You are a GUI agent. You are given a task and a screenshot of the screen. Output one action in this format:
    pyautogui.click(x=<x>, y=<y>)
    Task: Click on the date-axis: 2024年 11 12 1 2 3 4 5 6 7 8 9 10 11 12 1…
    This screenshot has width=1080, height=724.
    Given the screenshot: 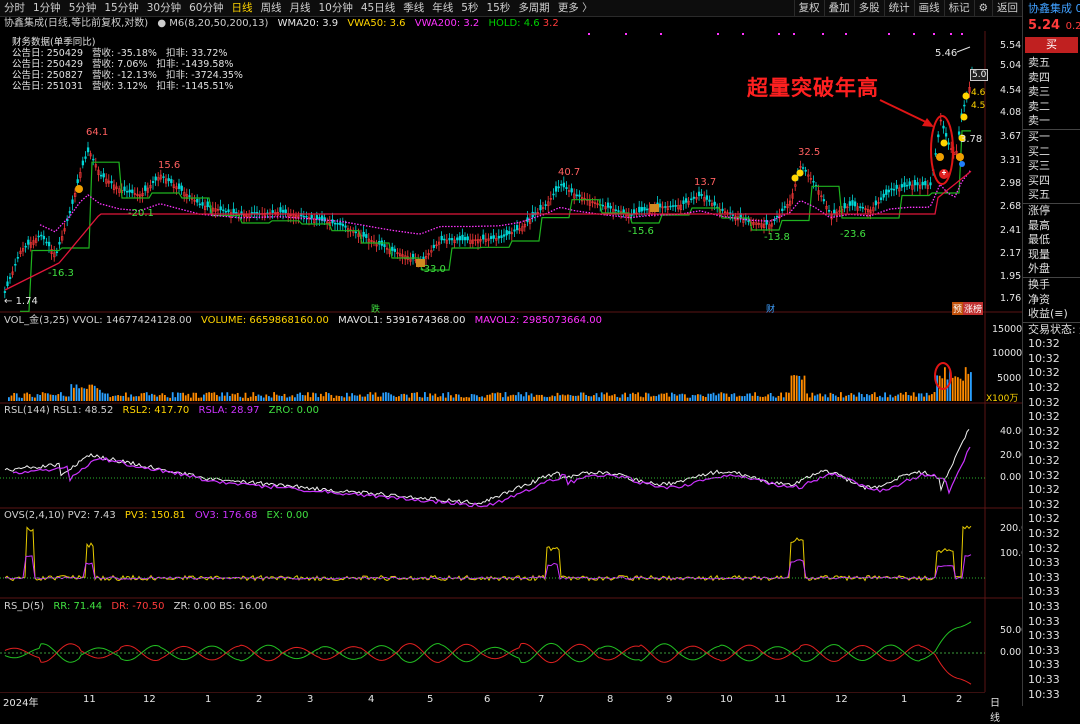 What is the action you would take?
    pyautogui.click(x=500, y=708)
    